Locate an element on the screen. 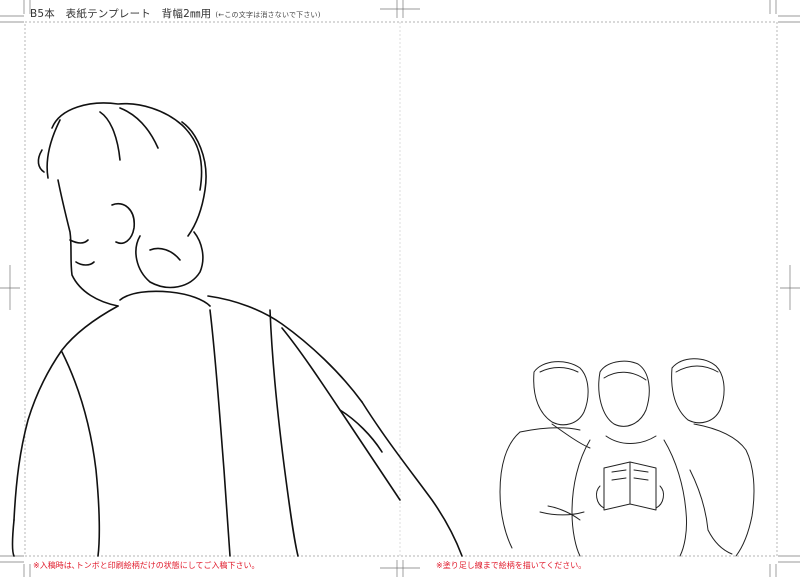  footer-note-right: ※塗り足し線まで絵柄を描いてください｡ is located at coordinates (509, 565).